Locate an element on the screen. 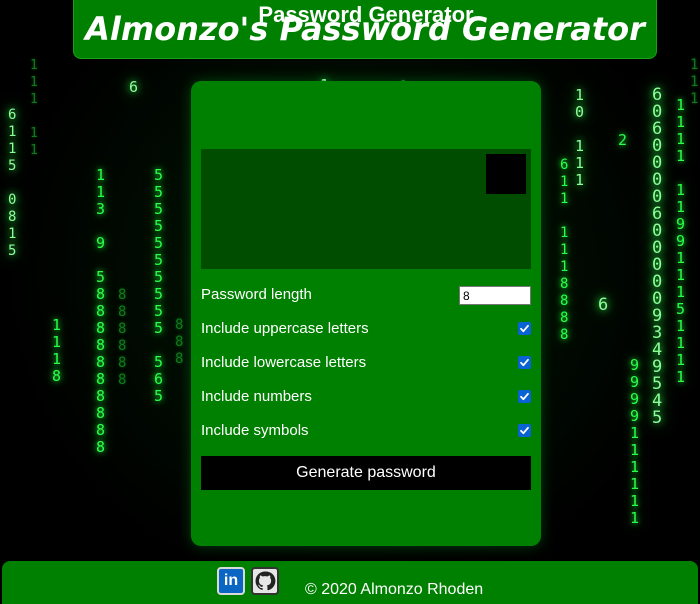 Image resolution: width=700 pixels, height=604 pixels. matrix-digits: 6 0 6 0 0 0 0 6 0 0 0 0 0 9 3 4 9 5 4 5 is located at coordinates (657, 256).